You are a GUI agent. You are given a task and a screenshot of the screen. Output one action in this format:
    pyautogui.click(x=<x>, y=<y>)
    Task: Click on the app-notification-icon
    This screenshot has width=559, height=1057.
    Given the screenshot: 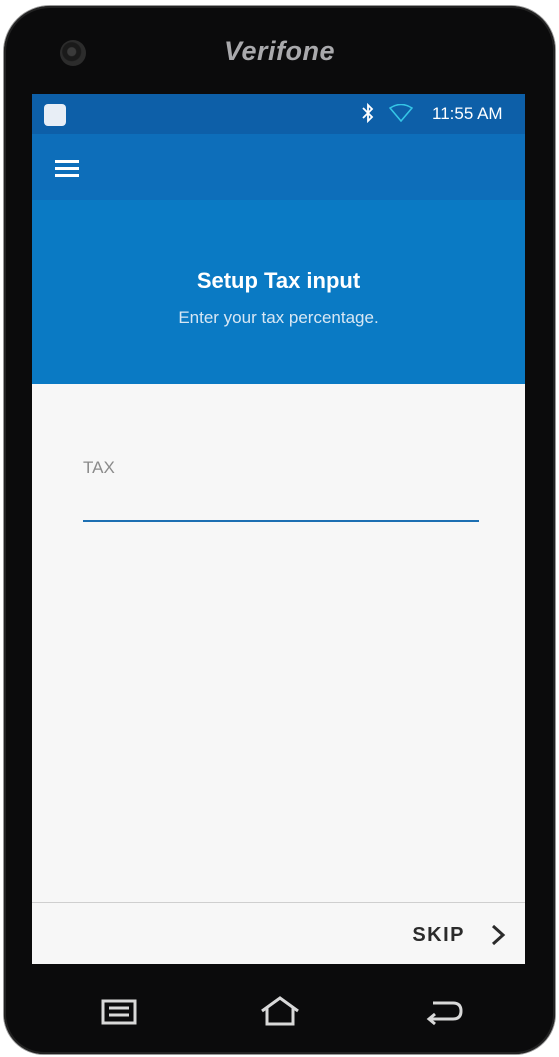 What is the action you would take?
    pyautogui.click(x=55, y=115)
    